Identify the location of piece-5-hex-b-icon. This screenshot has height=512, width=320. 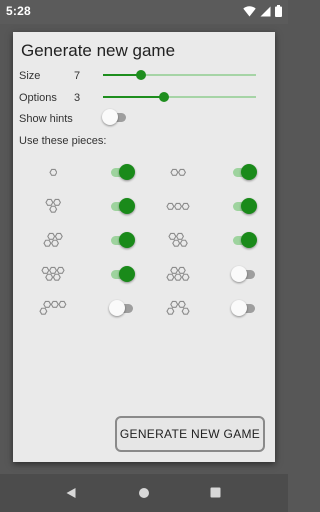
(178, 308).